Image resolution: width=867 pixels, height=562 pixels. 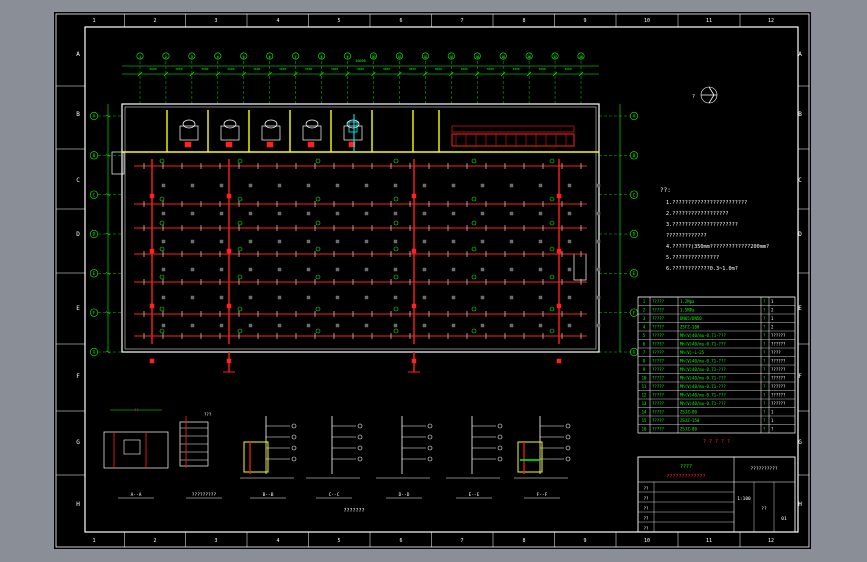 What do you see at coordinates (322, 57) in the screenshot?
I see `axis-number: 8` at bounding box center [322, 57].